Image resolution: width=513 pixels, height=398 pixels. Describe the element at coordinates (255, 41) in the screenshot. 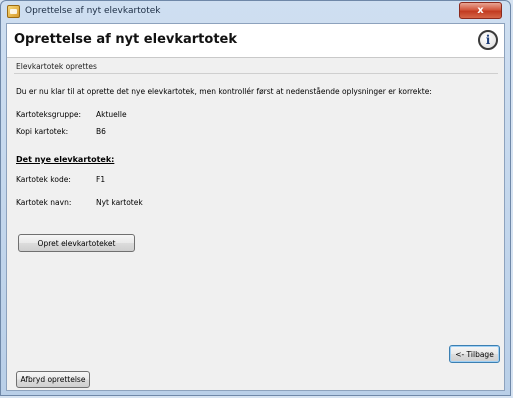

I see `dialog-header: Oprettelse af nyt elevkartotek i` at that location.